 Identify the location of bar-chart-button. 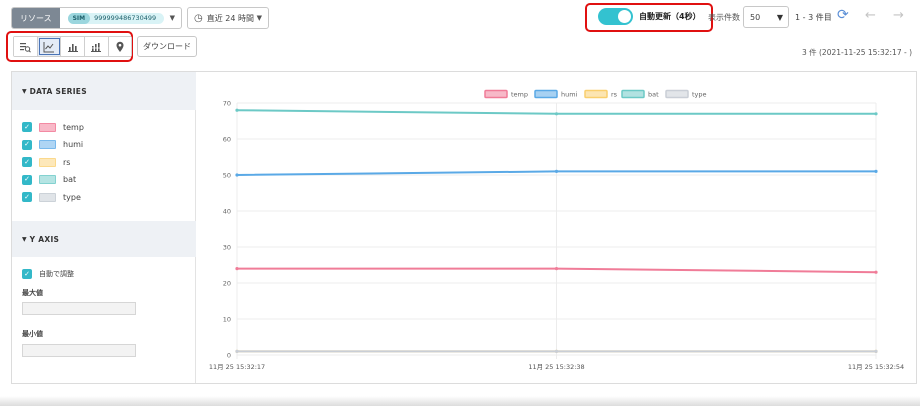
(73, 46).